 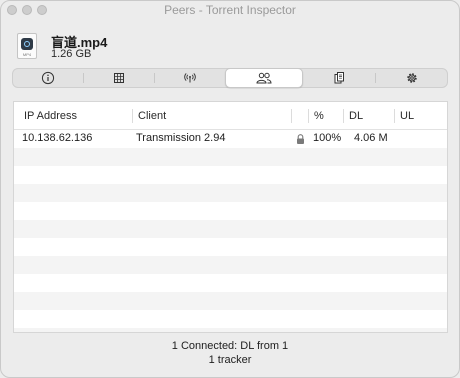 I want to click on table-header: IP Address Client % DL UL, so click(x=230, y=116).